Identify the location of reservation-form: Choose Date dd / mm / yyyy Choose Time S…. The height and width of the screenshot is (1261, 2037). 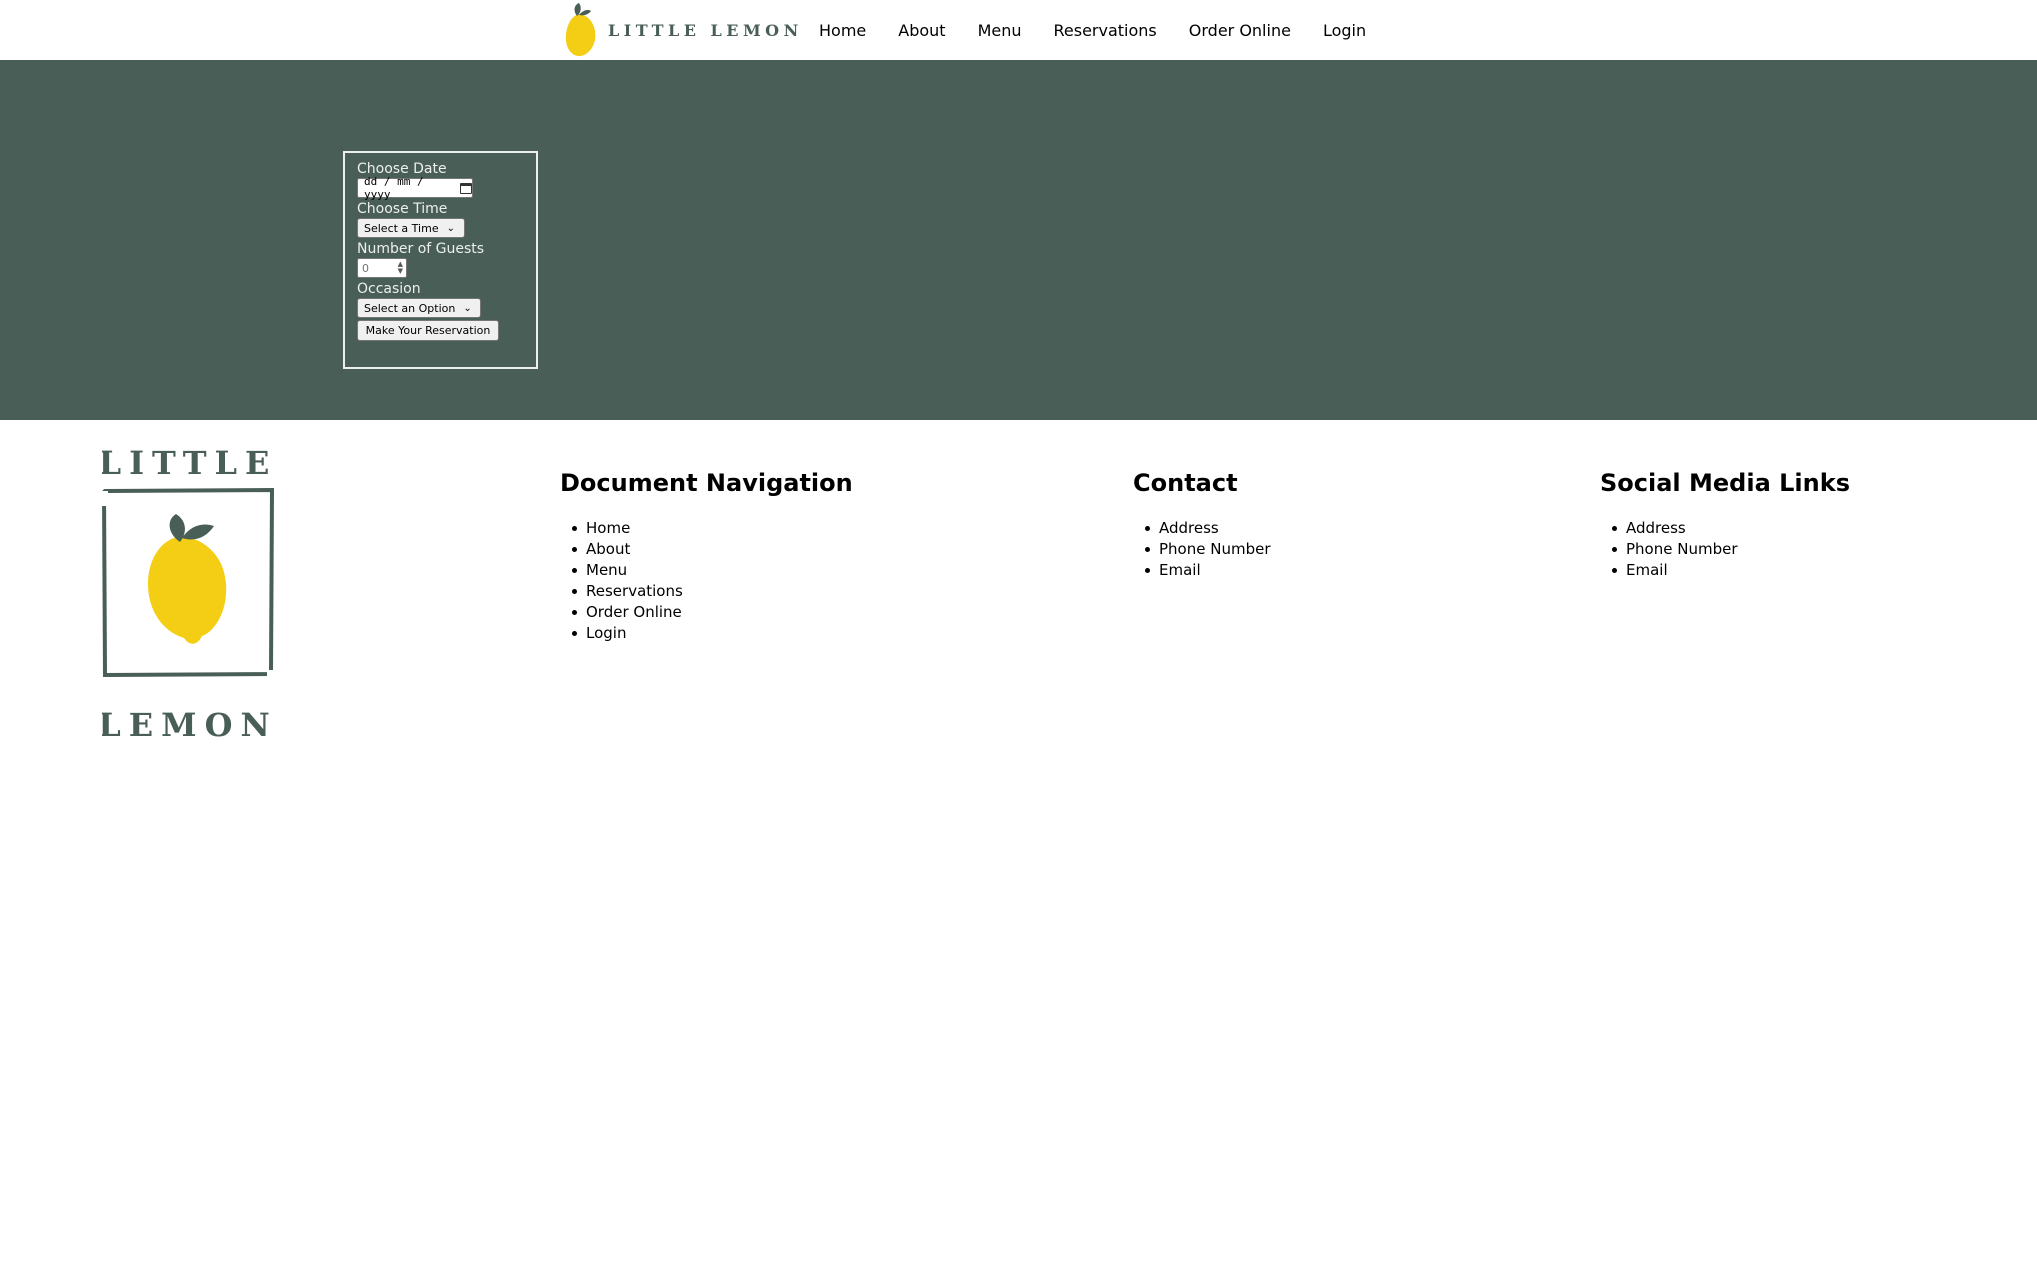
(440, 260).